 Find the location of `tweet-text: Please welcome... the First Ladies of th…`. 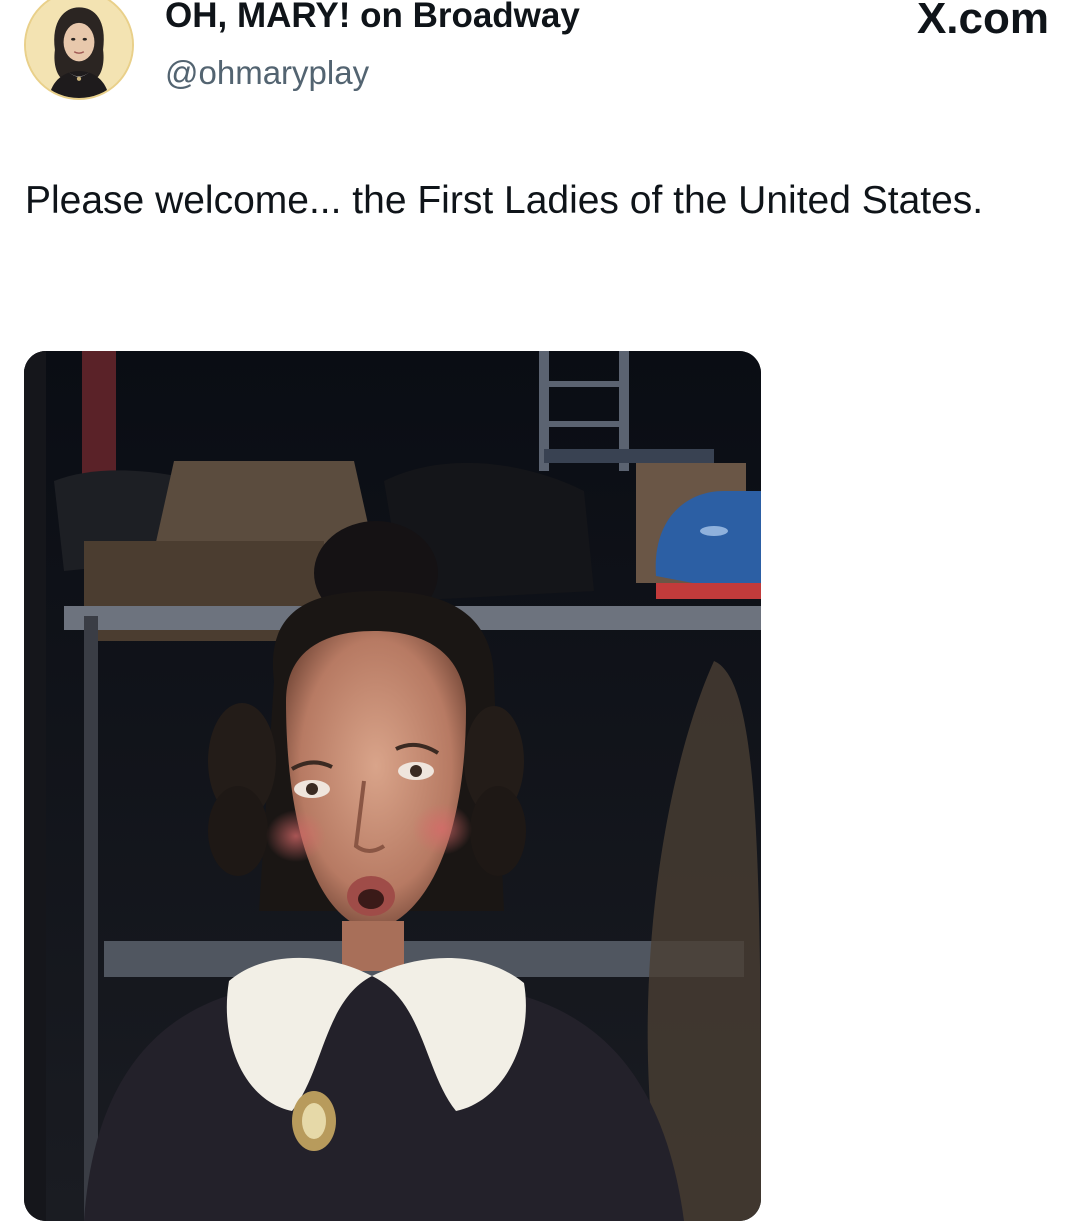

tweet-text: Please welcome... the First Ladies of th… is located at coordinates (504, 200).